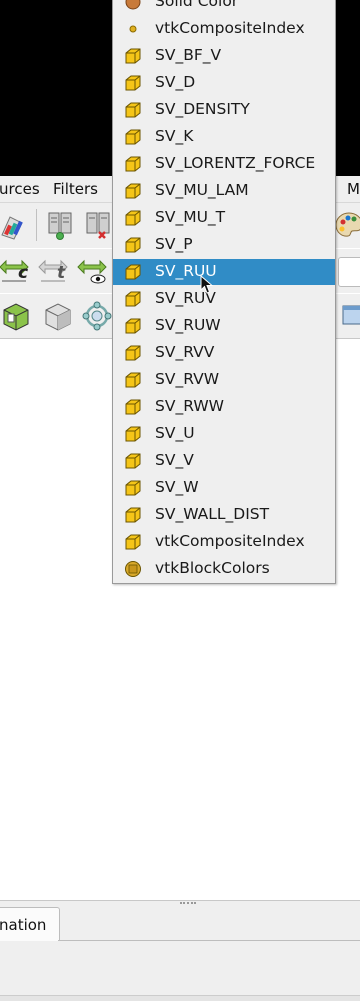 Image resolution: width=360 pixels, height=1001 pixels. Describe the element at coordinates (23, 273) in the screenshot. I see `time-c-glyph: c` at that location.